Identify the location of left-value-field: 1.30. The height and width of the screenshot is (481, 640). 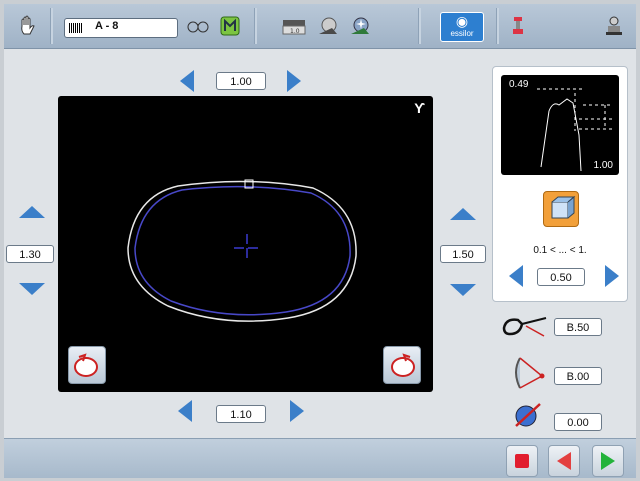
(30, 254).